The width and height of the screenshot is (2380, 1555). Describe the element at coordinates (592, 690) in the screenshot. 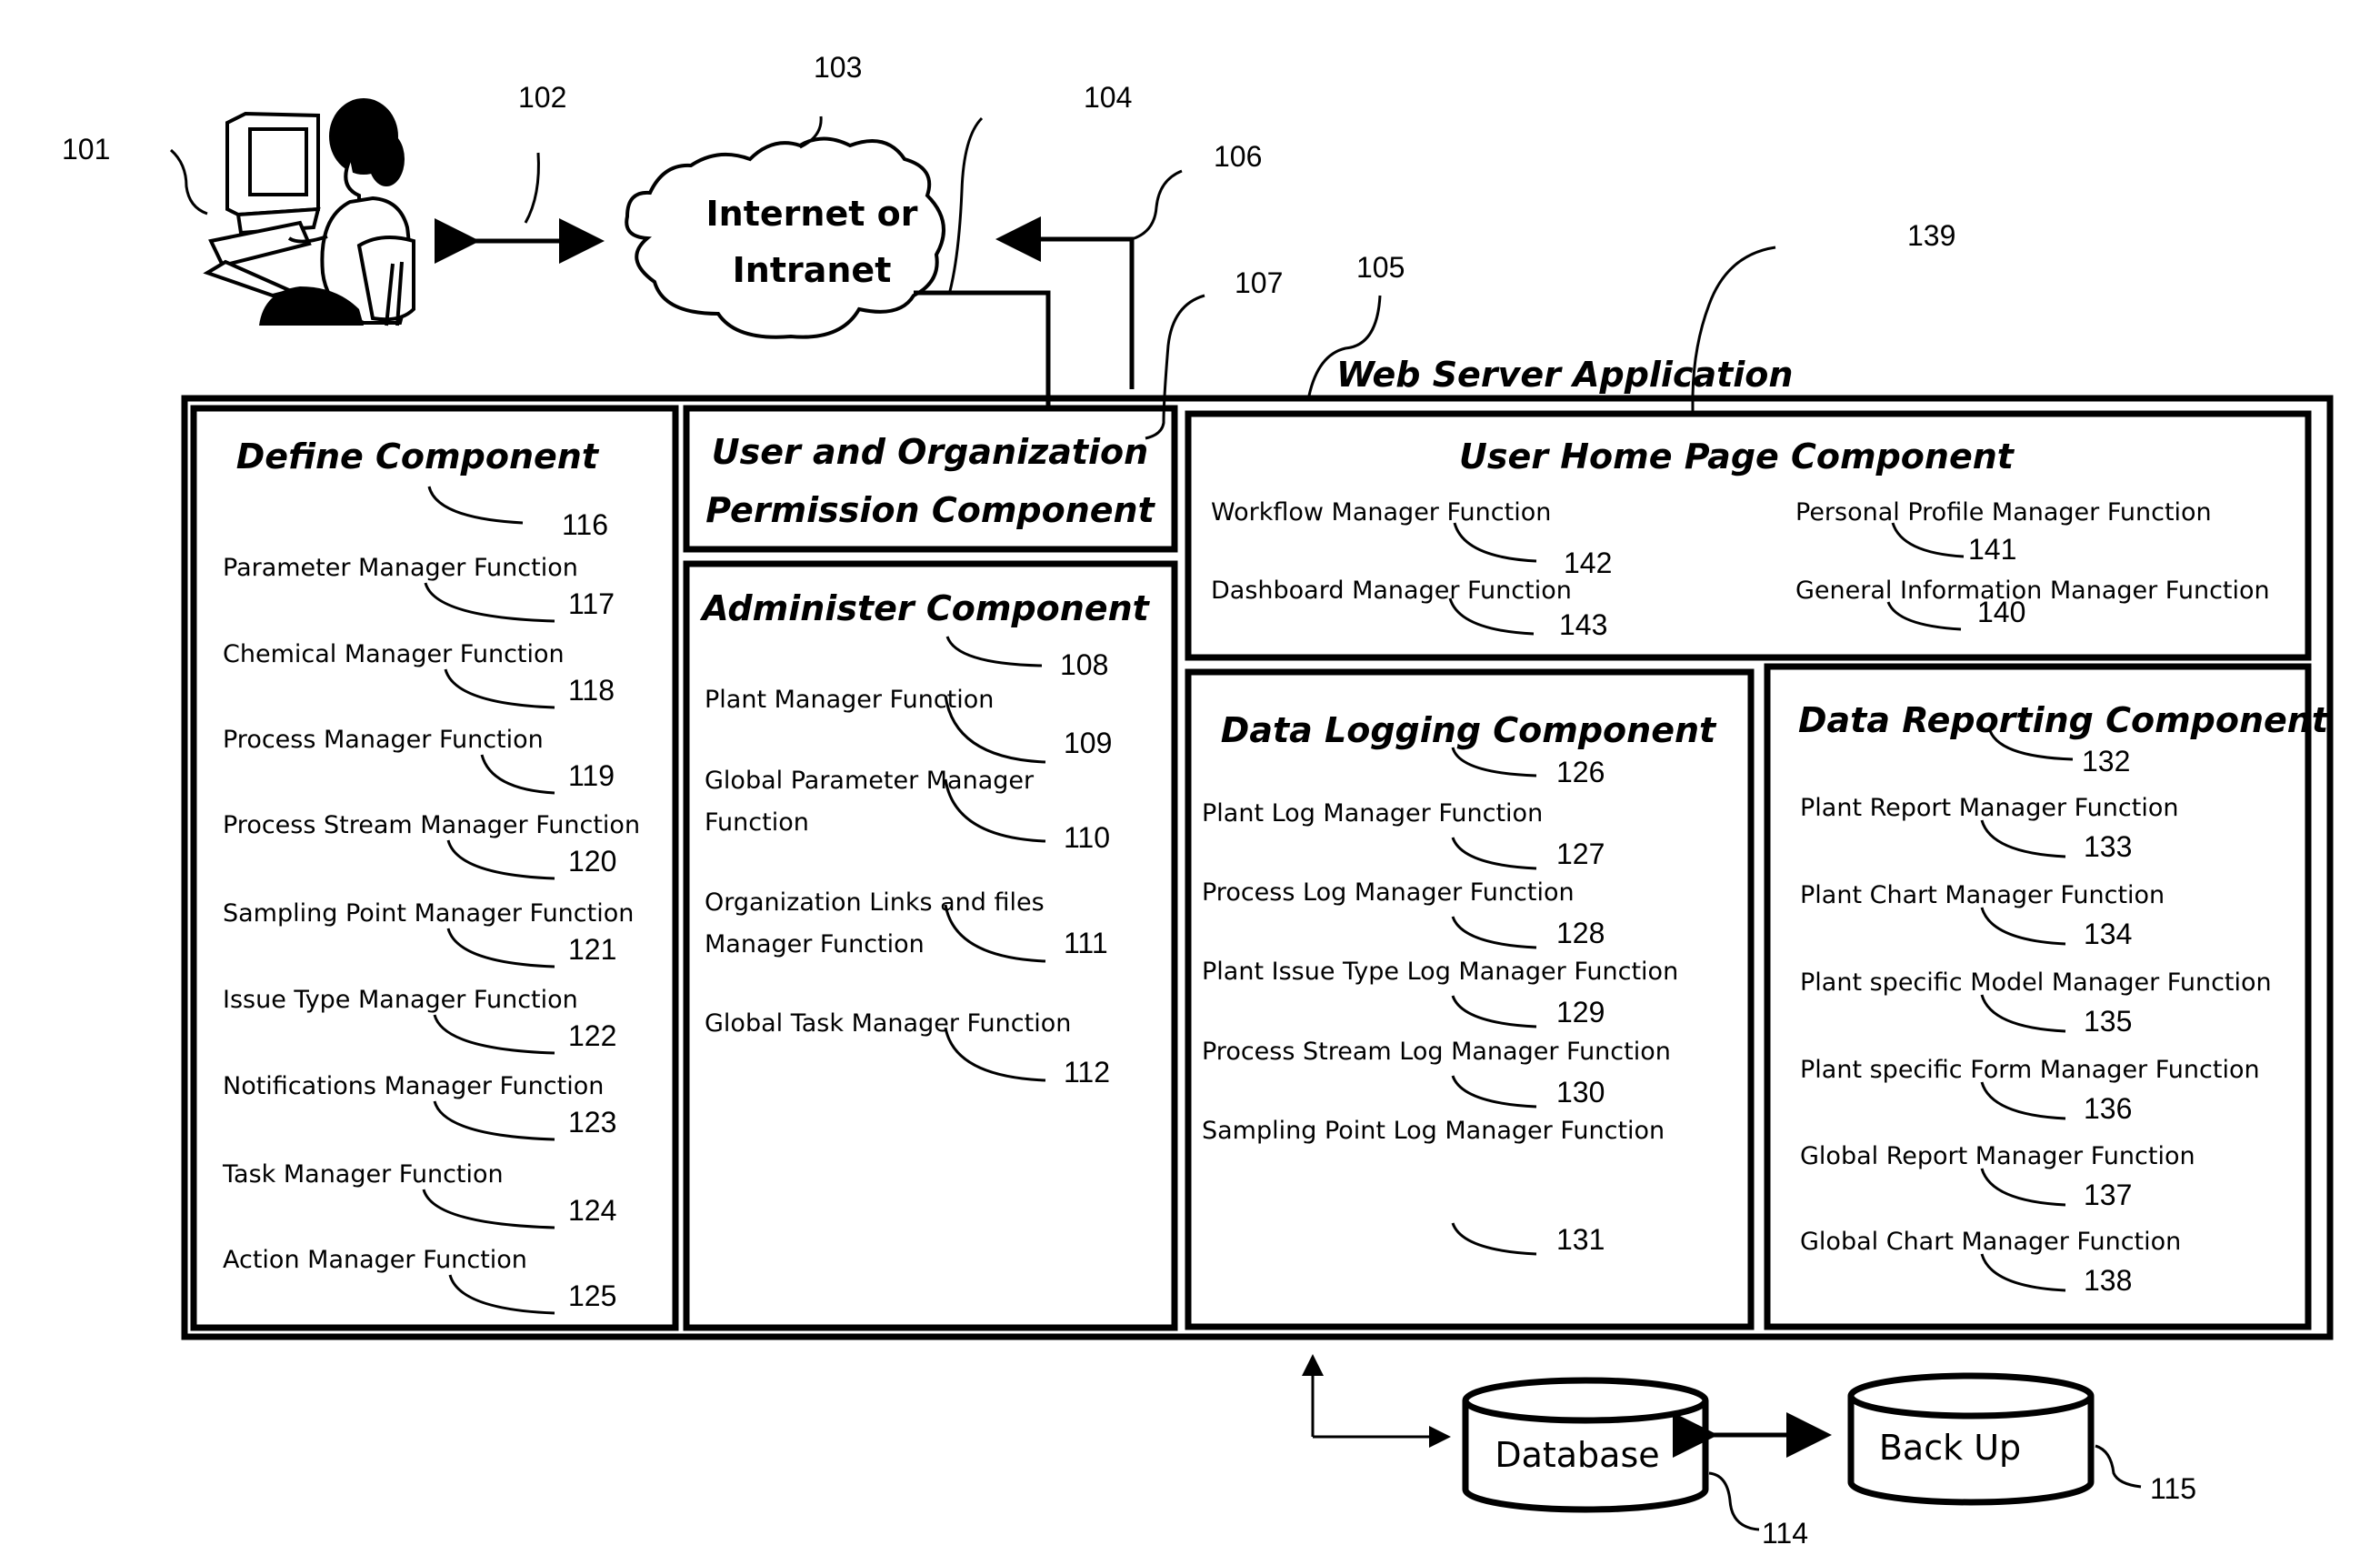

I see `reference-number: 118` at that location.